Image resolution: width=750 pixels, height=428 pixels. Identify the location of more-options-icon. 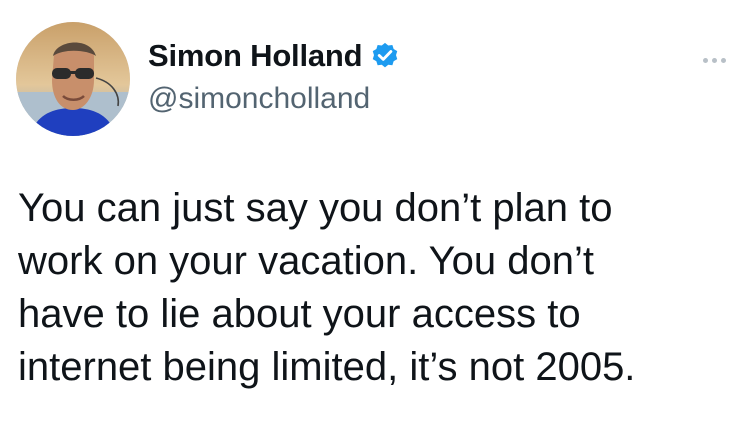
(714, 60).